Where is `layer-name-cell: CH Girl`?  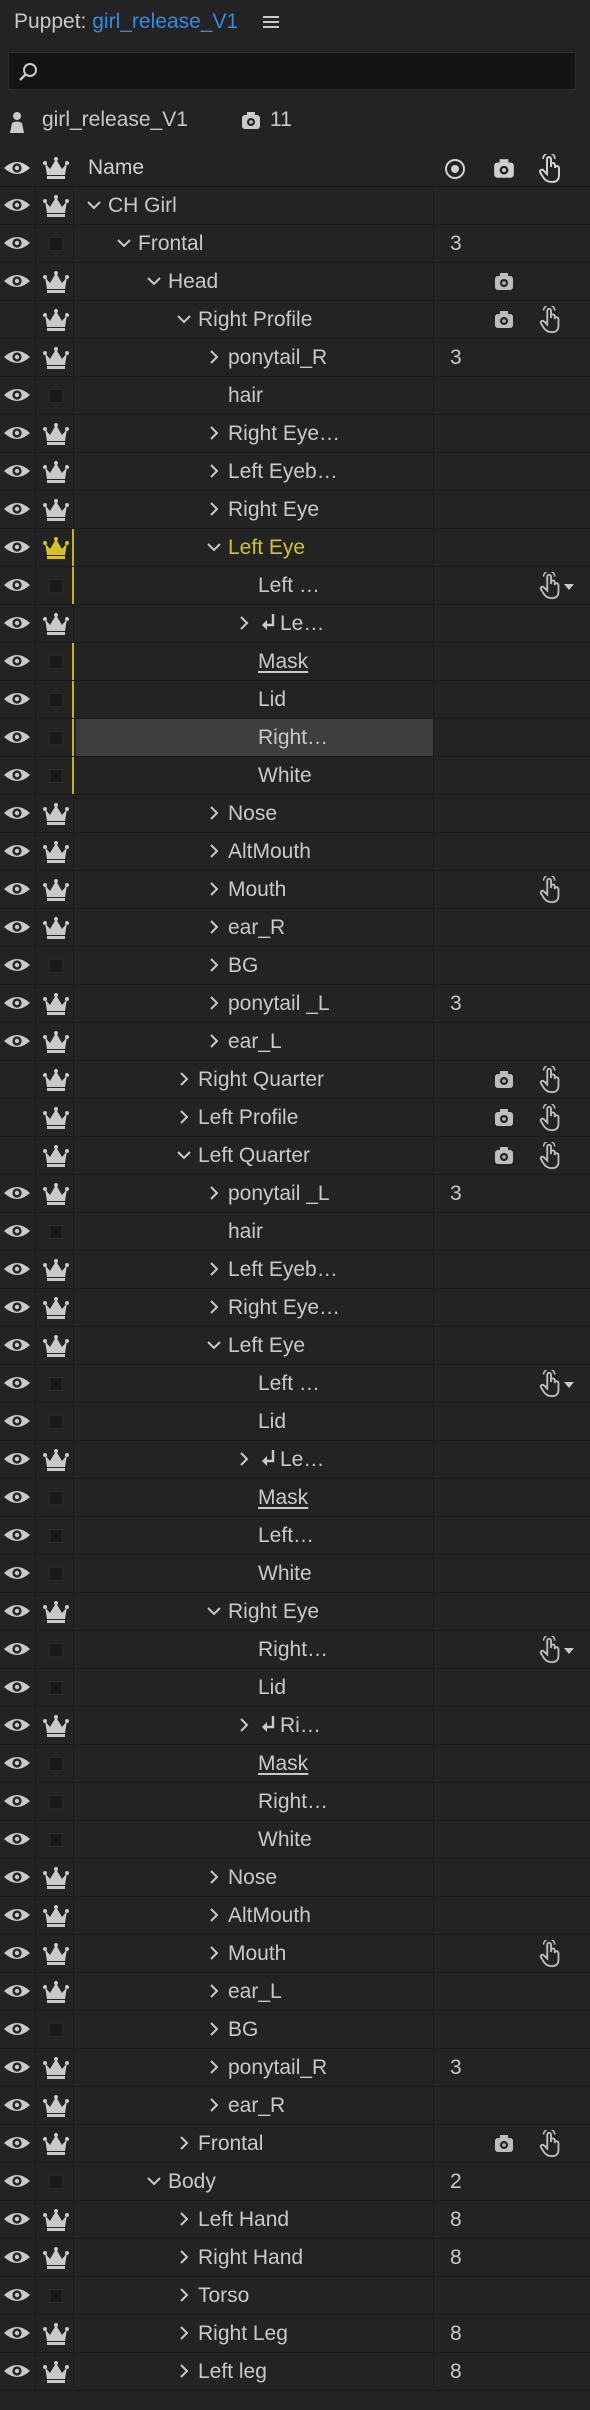
layer-name-cell: CH Girl is located at coordinates (255, 205).